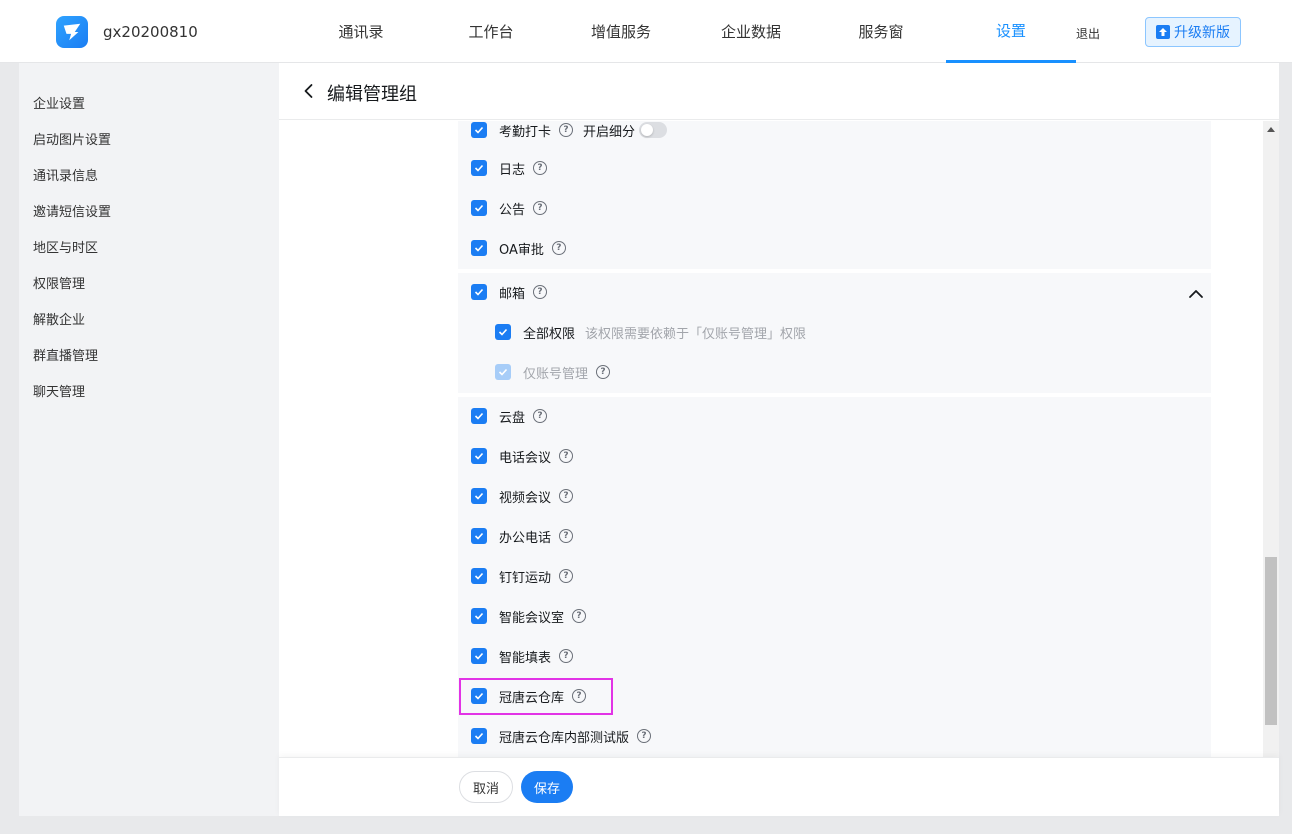  What do you see at coordinates (479, 416) in the screenshot?
I see `checkbox-cloud-disk` at bounding box center [479, 416].